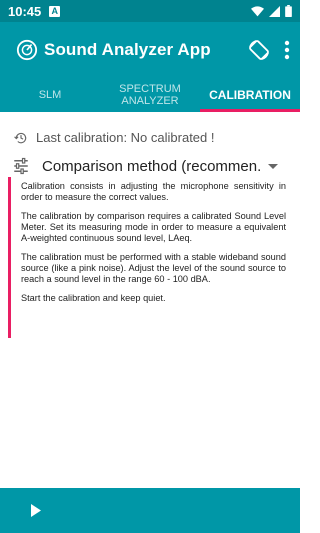 The width and height of the screenshot is (320, 533). I want to click on tab-spectrum-label: SPECTRUM ANALYZER, so click(150, 94).